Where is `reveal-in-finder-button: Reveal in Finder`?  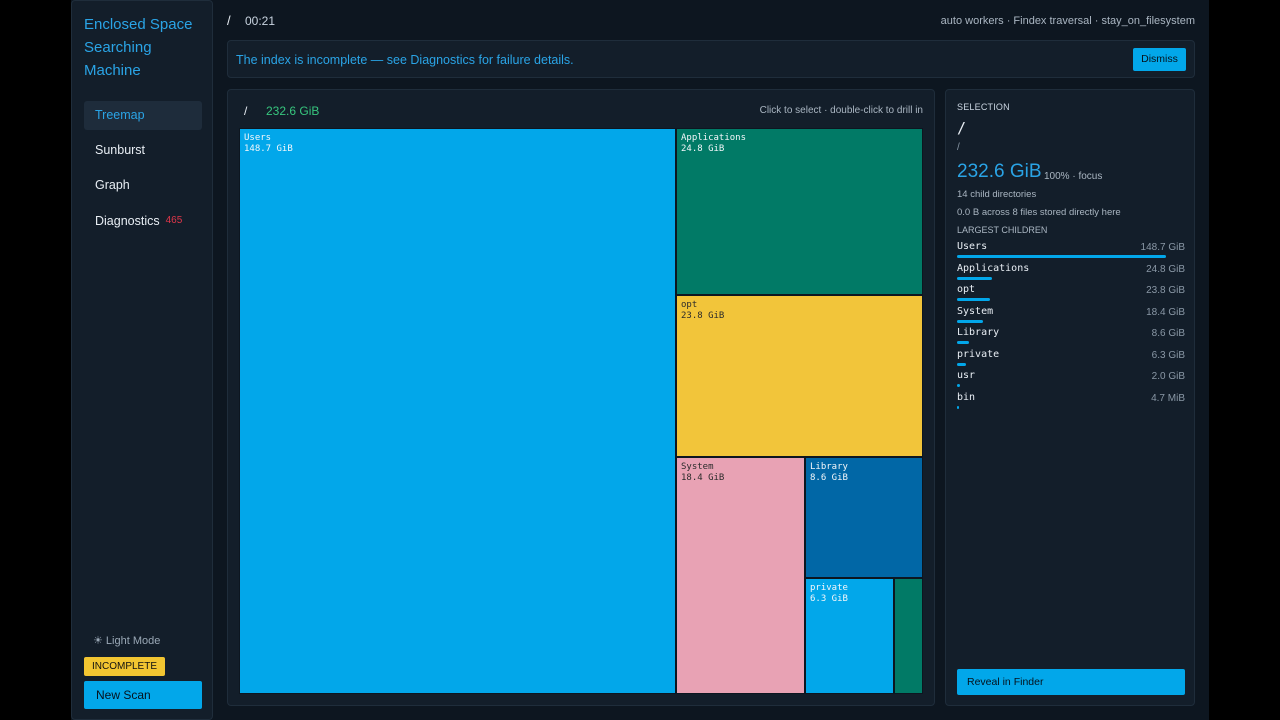
reveal-in-finder-button: Reveal in Finder is located at coordinates (1071, 682).